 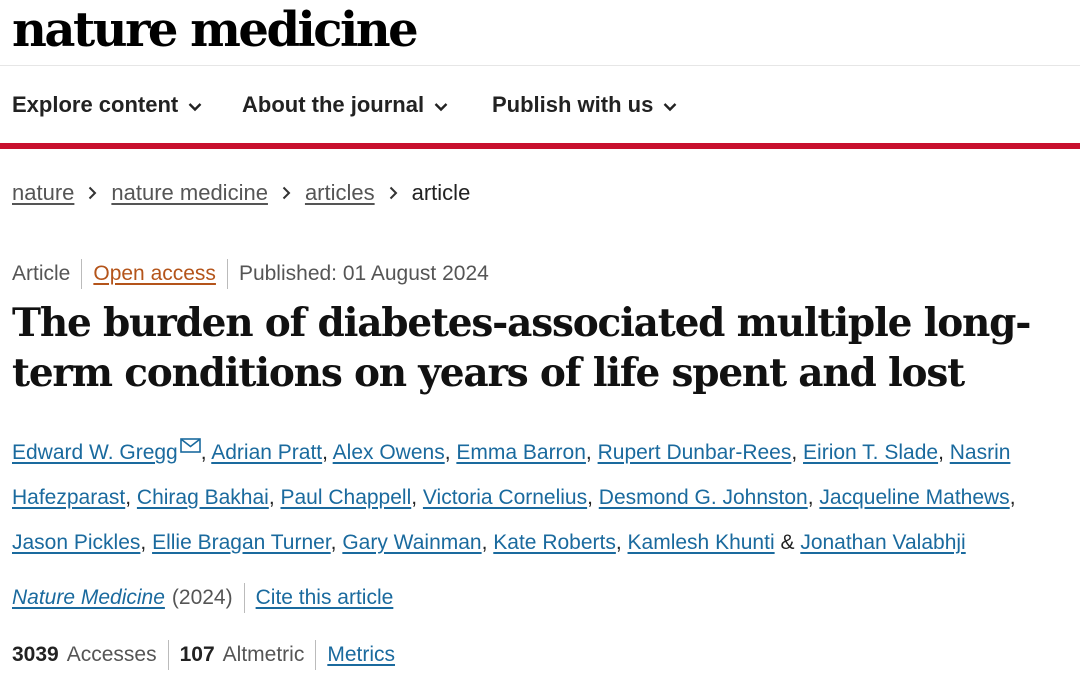 What do you see at coordinates (363, 273) in the screenshot?
I see `published-date: Published: 01 August 2024` at bounding box center [363, 273].